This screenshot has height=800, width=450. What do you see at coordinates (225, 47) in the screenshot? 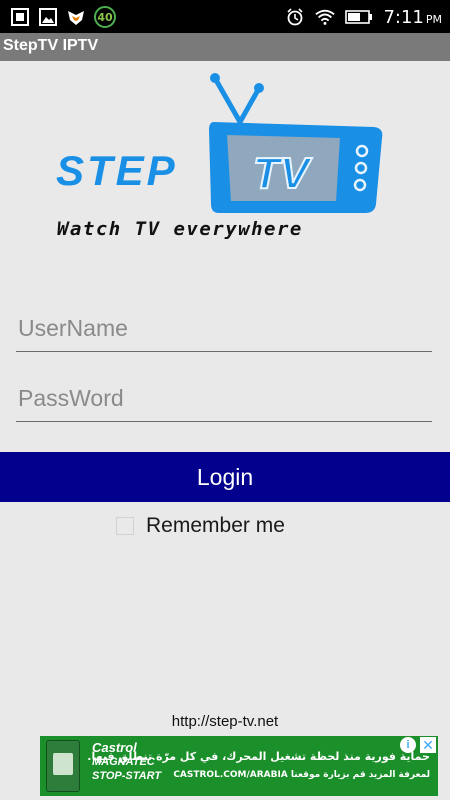
I see `app-bar: StepTV IPTV` at bounding box center [225, 47].